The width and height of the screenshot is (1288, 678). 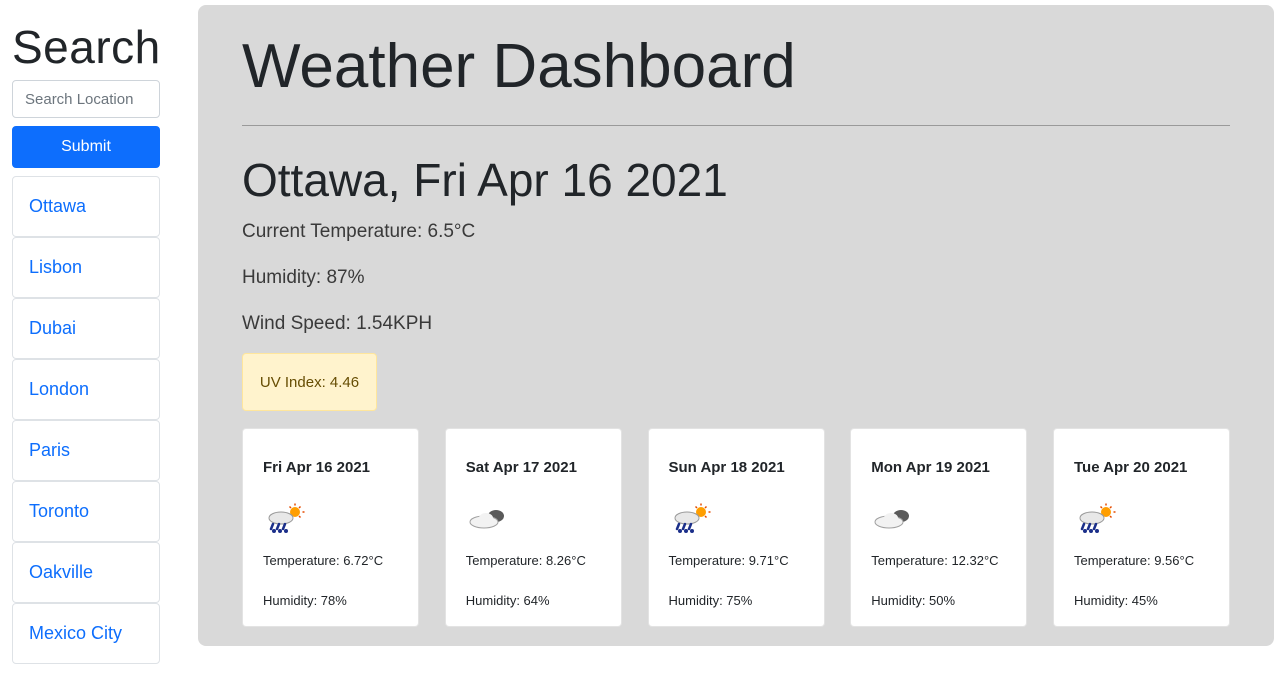 What do you see at coordinates (525, 560) in the screenshot?
I see `forecast-temperature: Temperature: 8.26°C` at bounding box center [525, 560].